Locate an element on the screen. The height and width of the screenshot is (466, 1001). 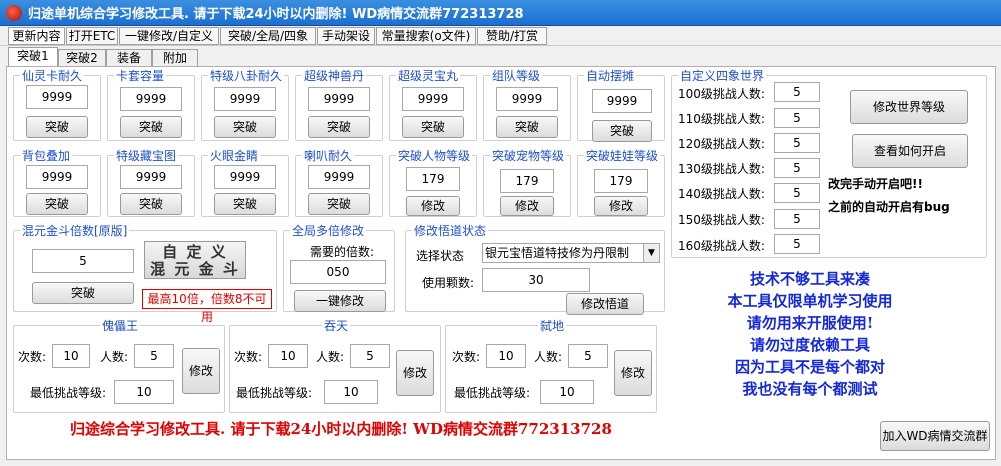
tab-constant-search: 常量搜索(o文件) is located at coordinates (426, 36).